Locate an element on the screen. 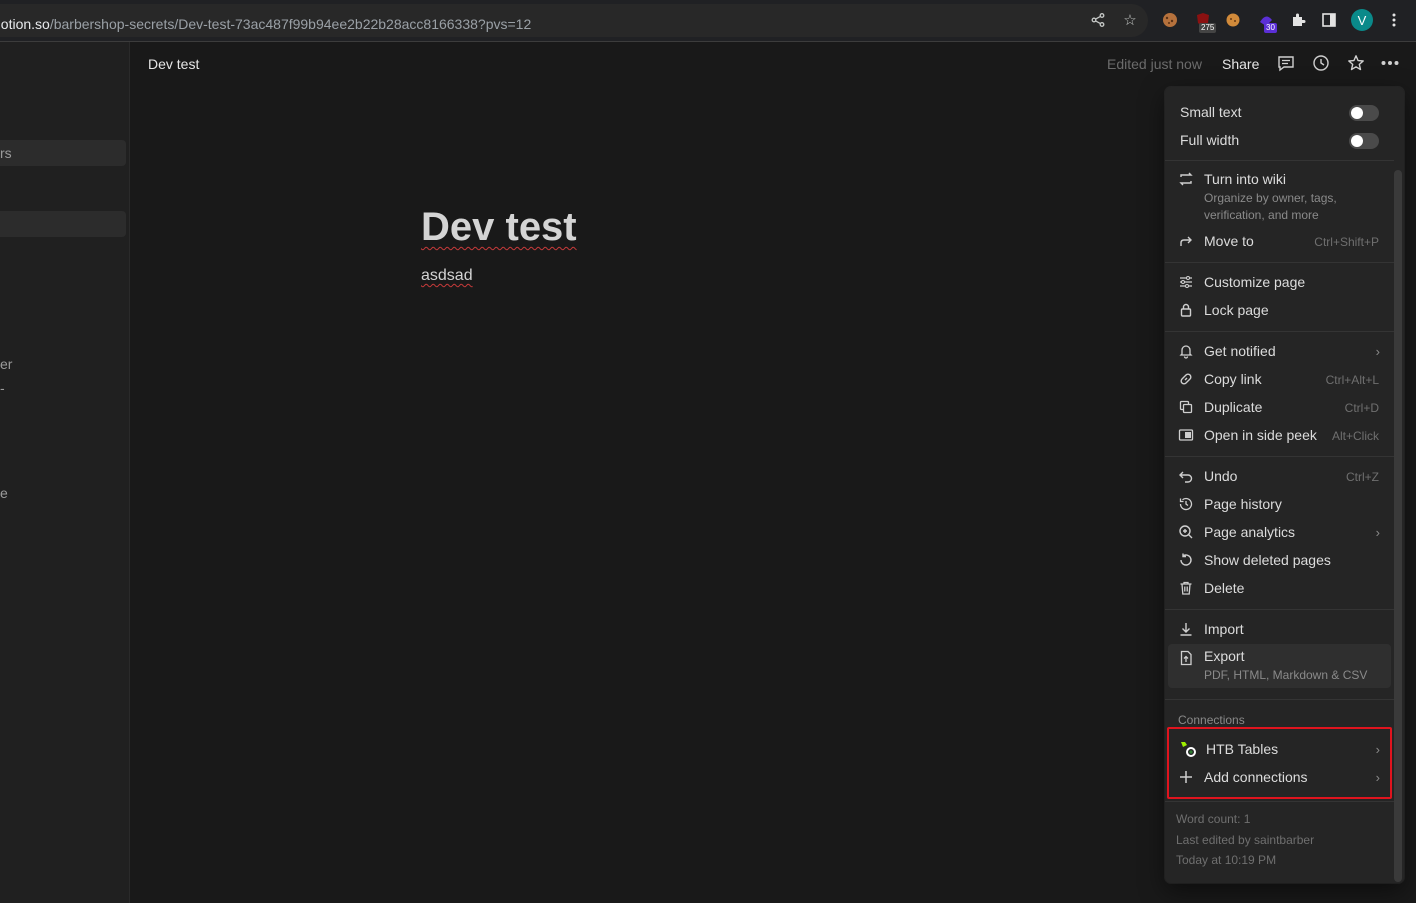  history-icon is located at coordinates (1186, 504).